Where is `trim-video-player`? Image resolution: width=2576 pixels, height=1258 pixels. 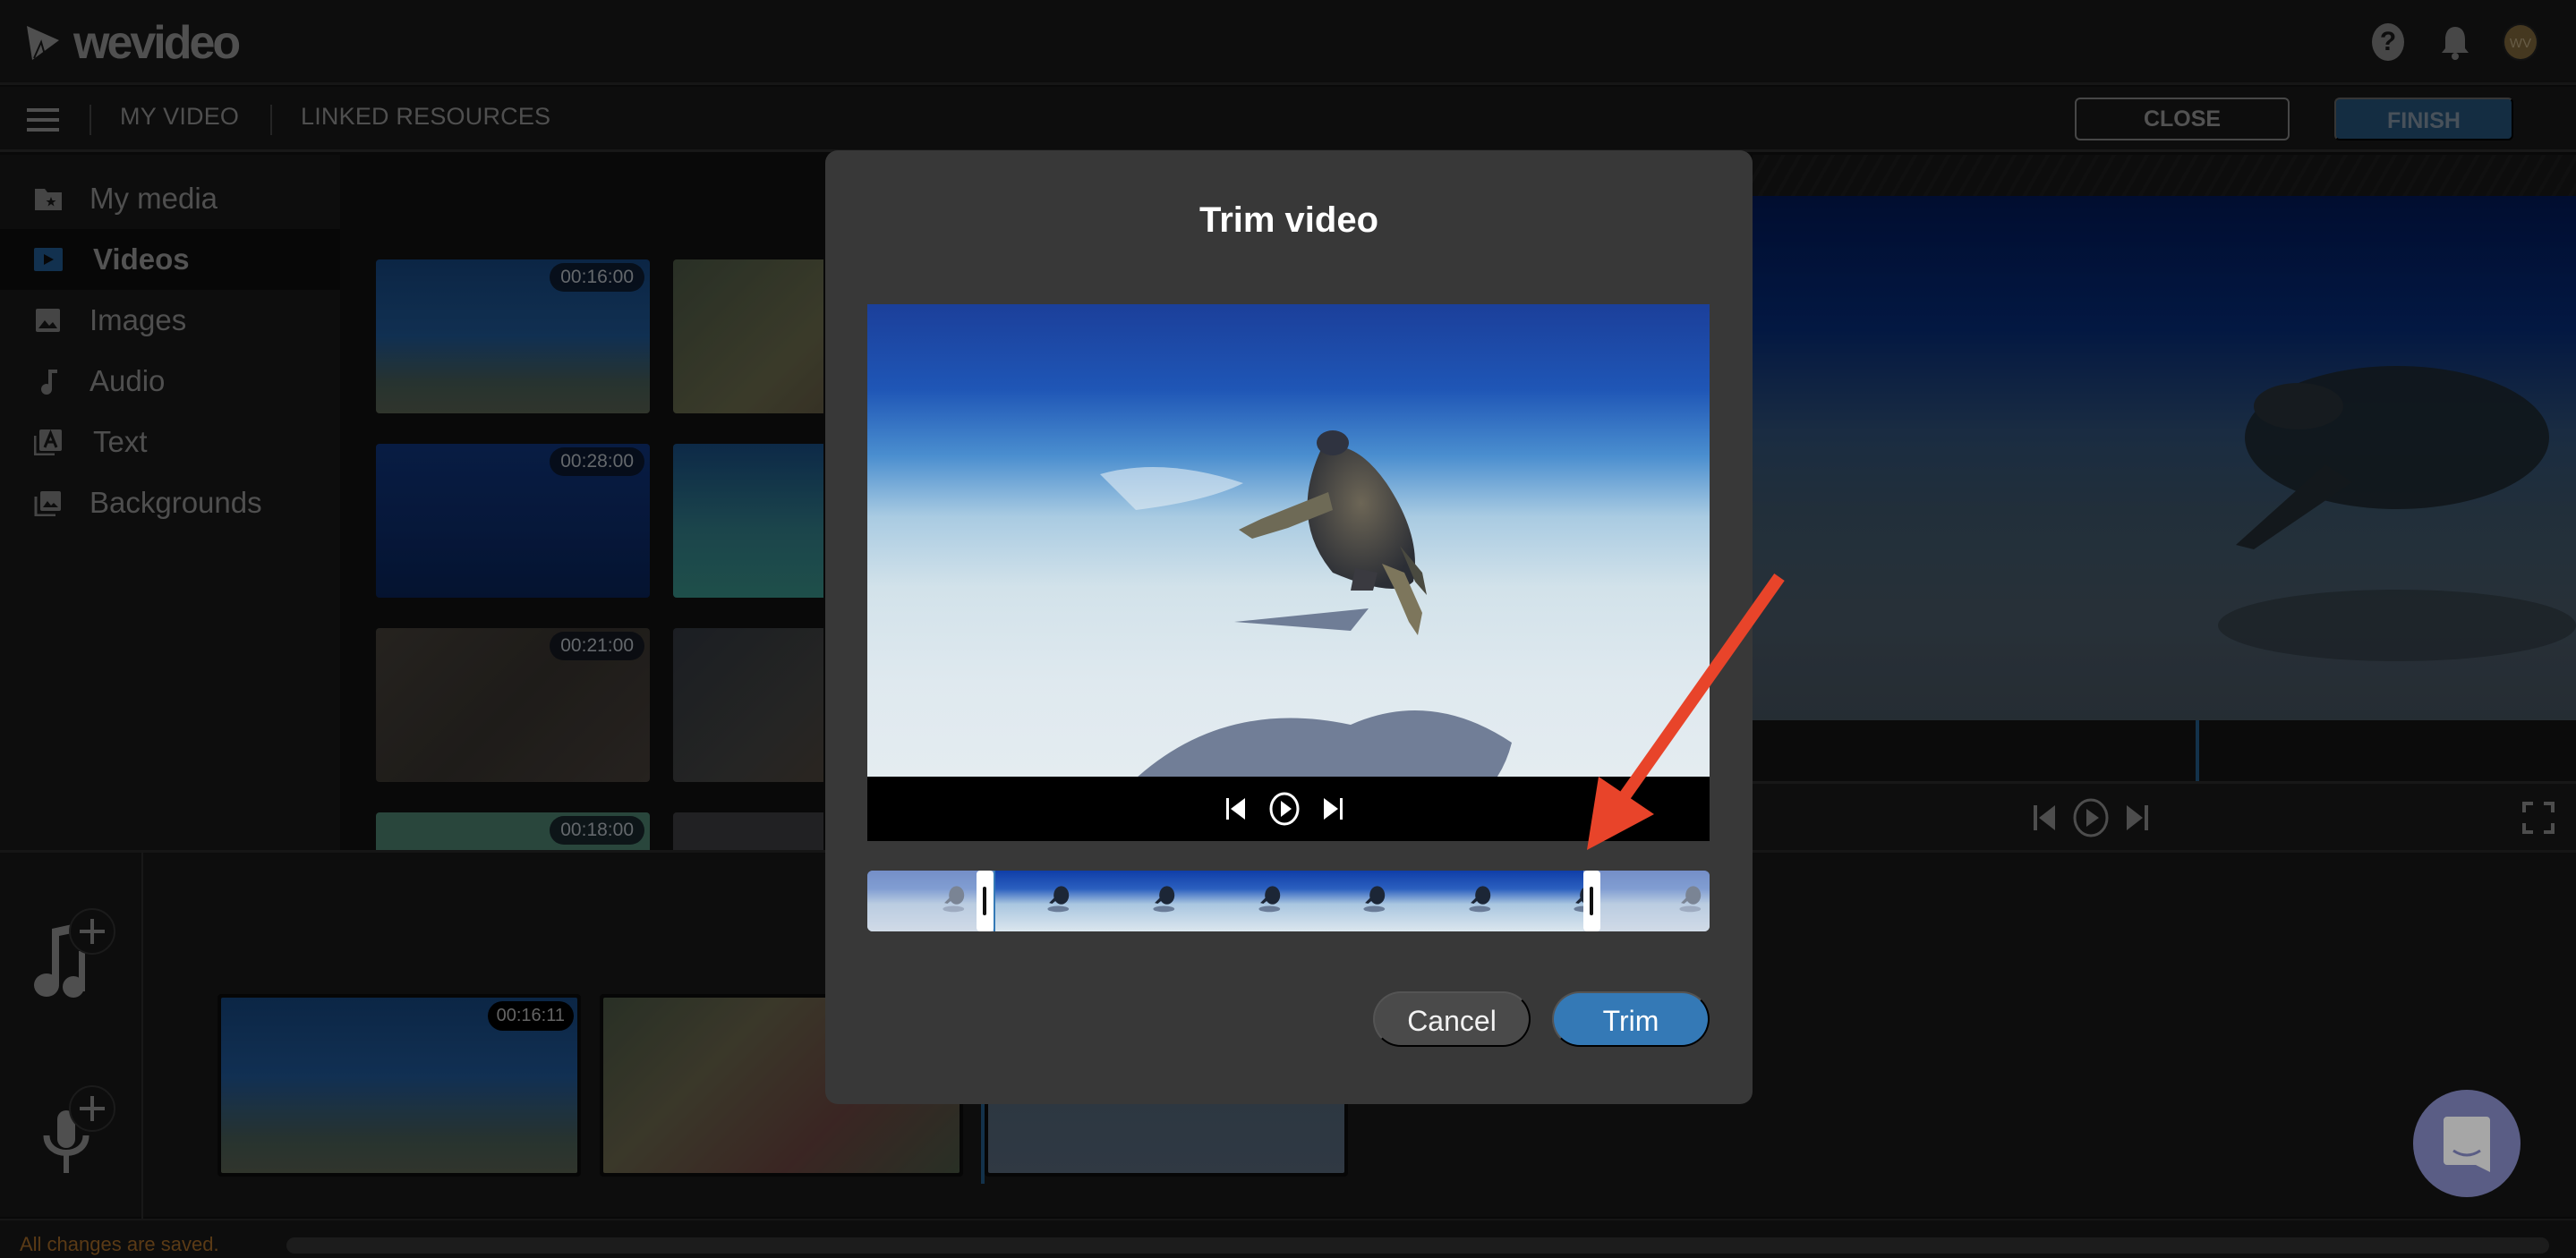 trim-video-player is located at coordinates (1288, 540).